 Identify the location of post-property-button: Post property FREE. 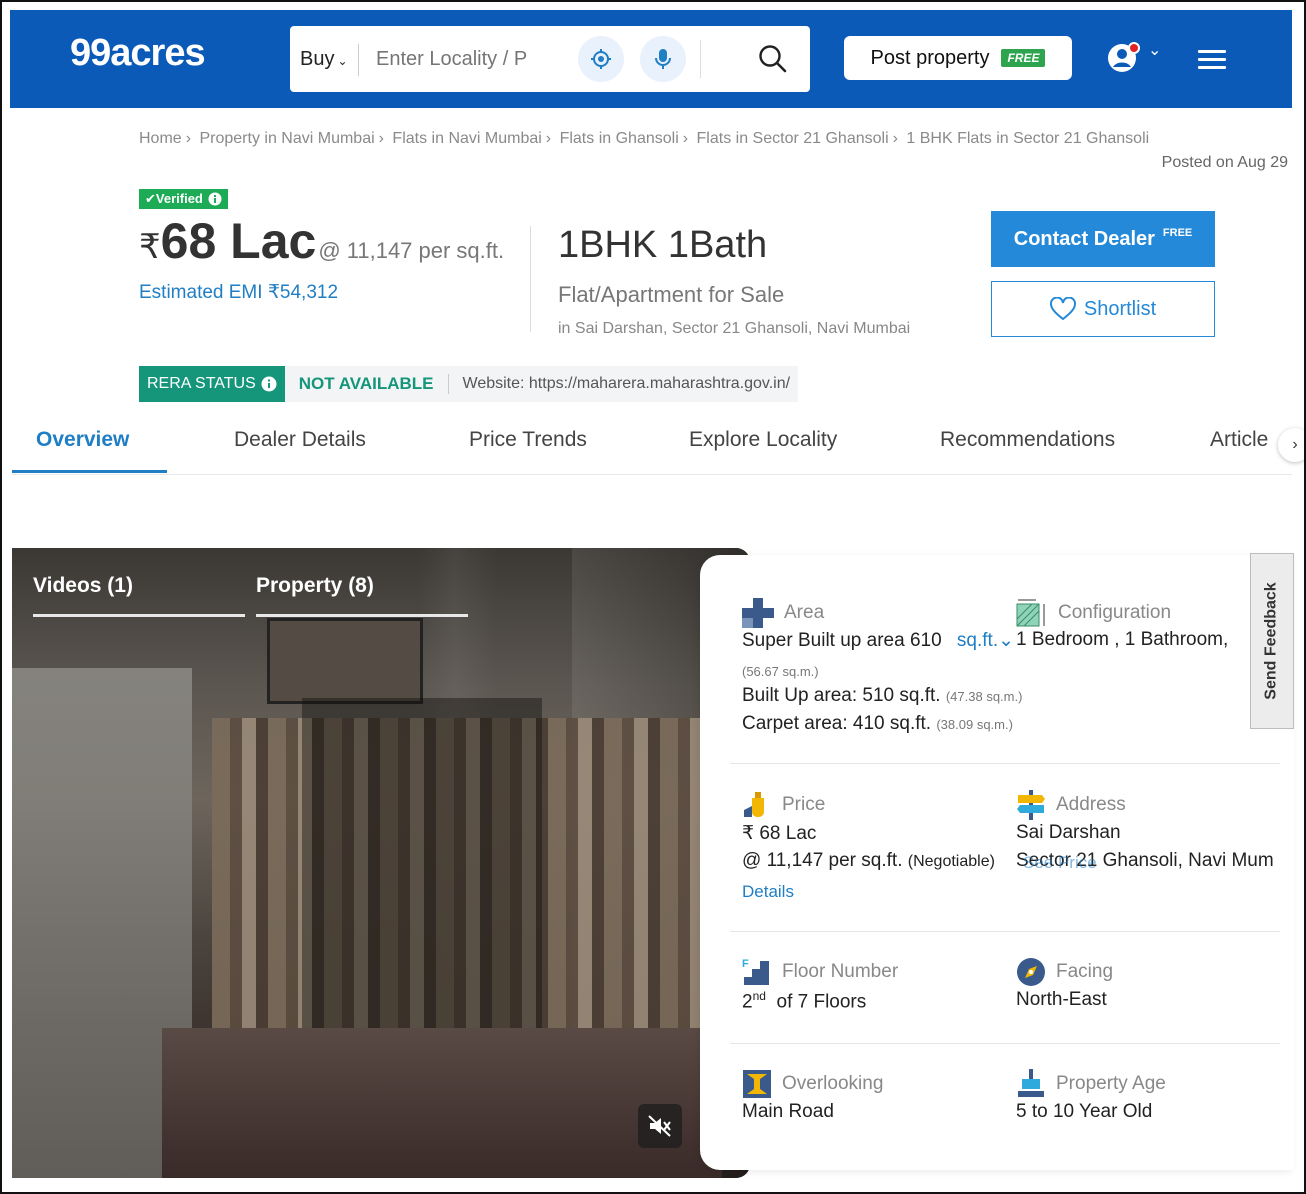
(958, 58).